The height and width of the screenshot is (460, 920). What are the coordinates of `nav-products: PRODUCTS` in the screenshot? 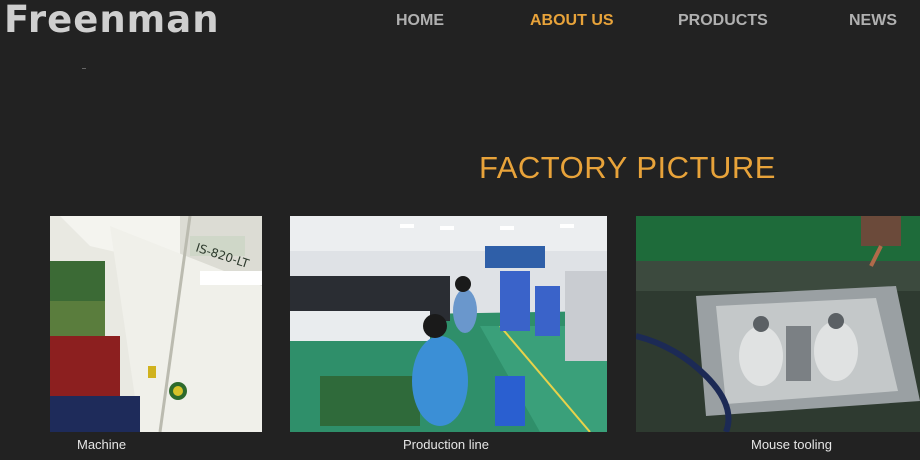 It's located at (723, 21).